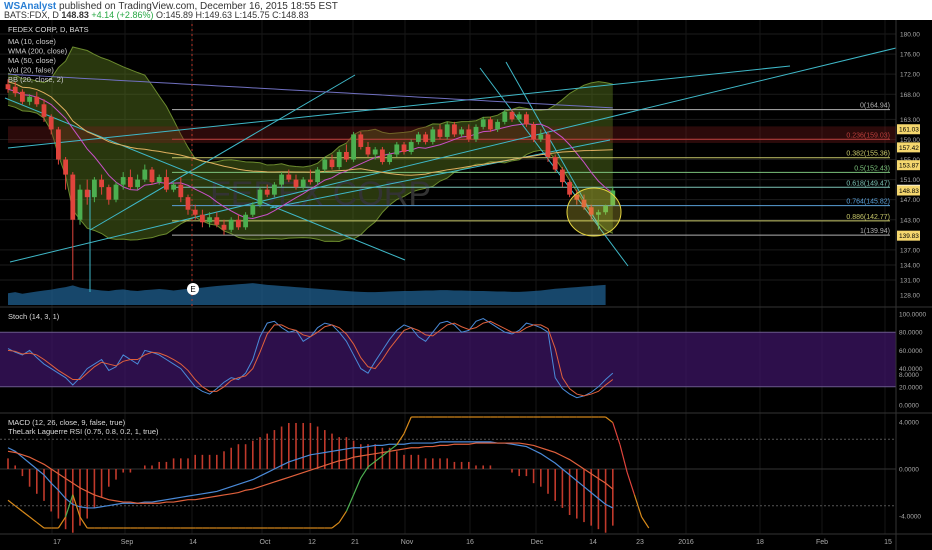 The image size is (932, 550). What do you see at coordinates (910, 35) in the screenshot?
I see `price-axis-label: 180.00` at bounding box center [910, 35].